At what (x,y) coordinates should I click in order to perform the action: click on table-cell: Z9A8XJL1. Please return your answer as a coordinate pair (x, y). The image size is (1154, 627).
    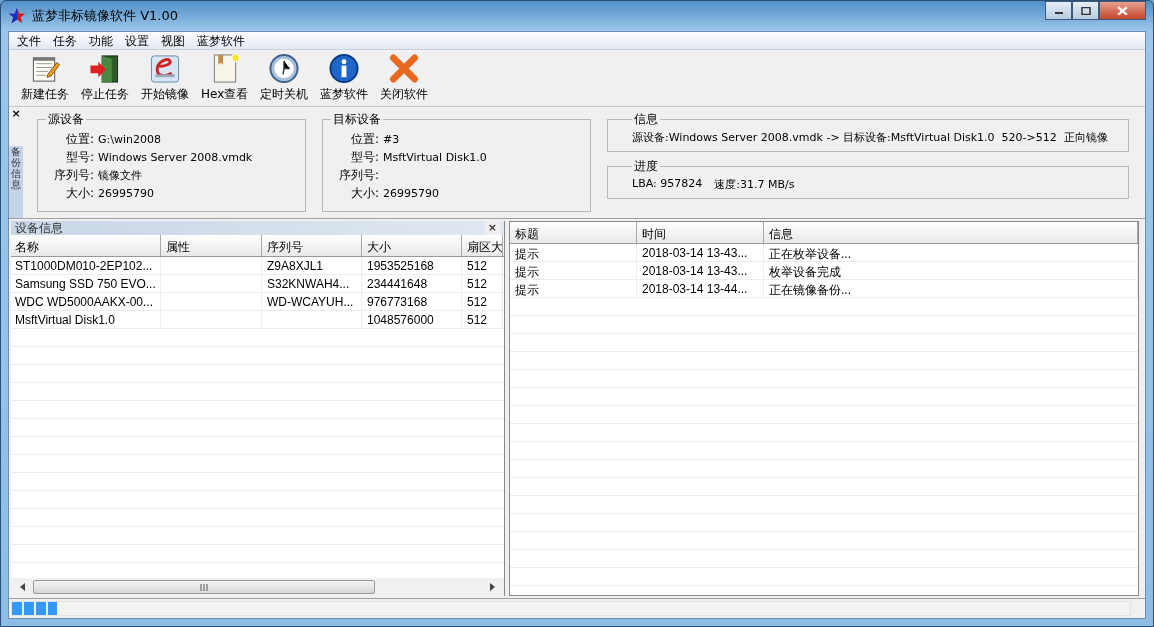
    Looking at the image, I should click on (312, 266).